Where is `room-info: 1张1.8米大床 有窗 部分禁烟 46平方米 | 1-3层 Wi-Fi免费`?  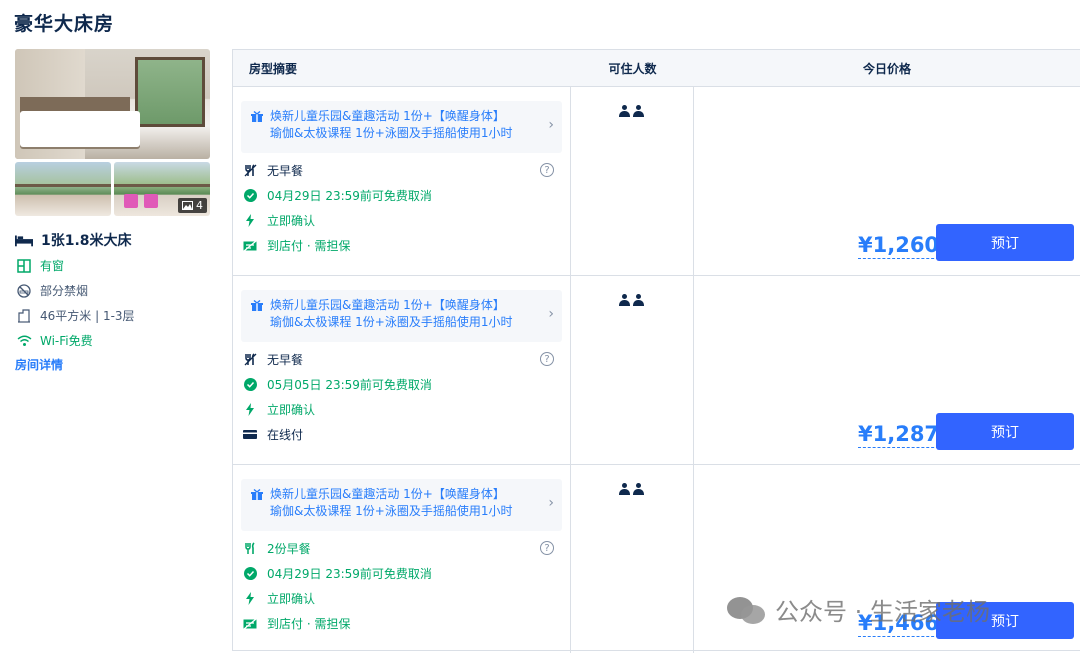 room-info: 1张1.8米大床 有窗 部分禁烟 46平方米 | 1-3层 Wi-Fi免费 is located at coordinates (115, 291).